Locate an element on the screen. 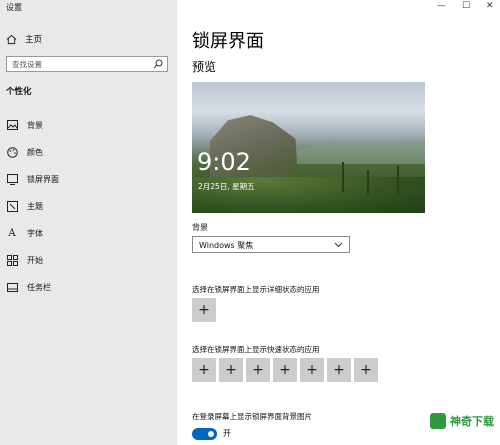 The image size is (500, 445). preview-clock: 9:02 is located at coordinates (224, 162).